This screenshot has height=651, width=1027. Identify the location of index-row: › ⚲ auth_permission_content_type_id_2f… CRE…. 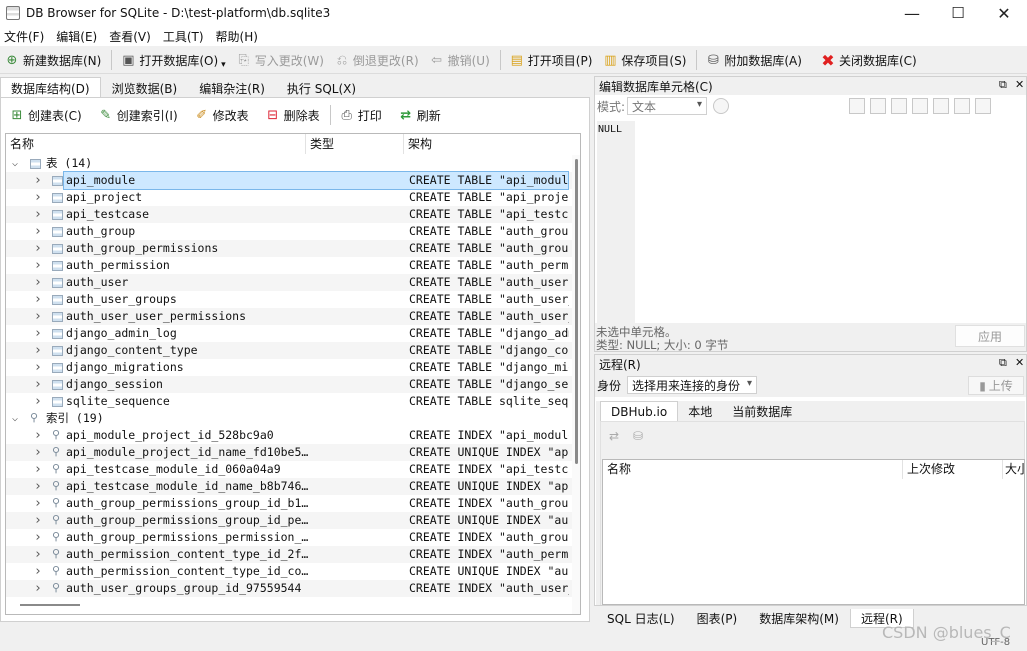
(289, 554).